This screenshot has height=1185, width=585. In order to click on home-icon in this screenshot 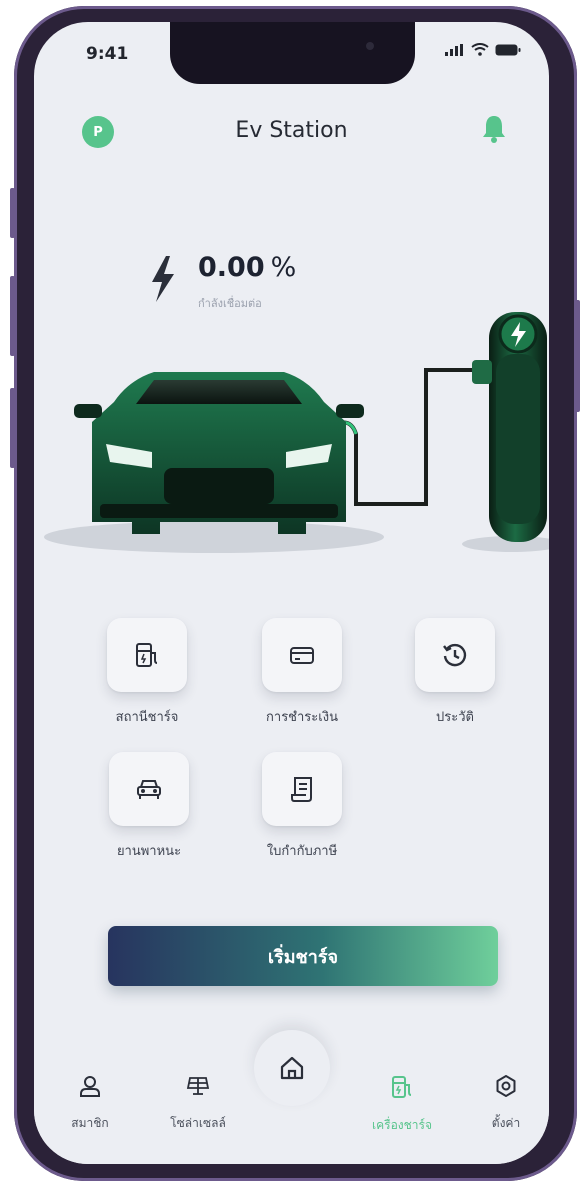, I will do `click(292, 1068)`.